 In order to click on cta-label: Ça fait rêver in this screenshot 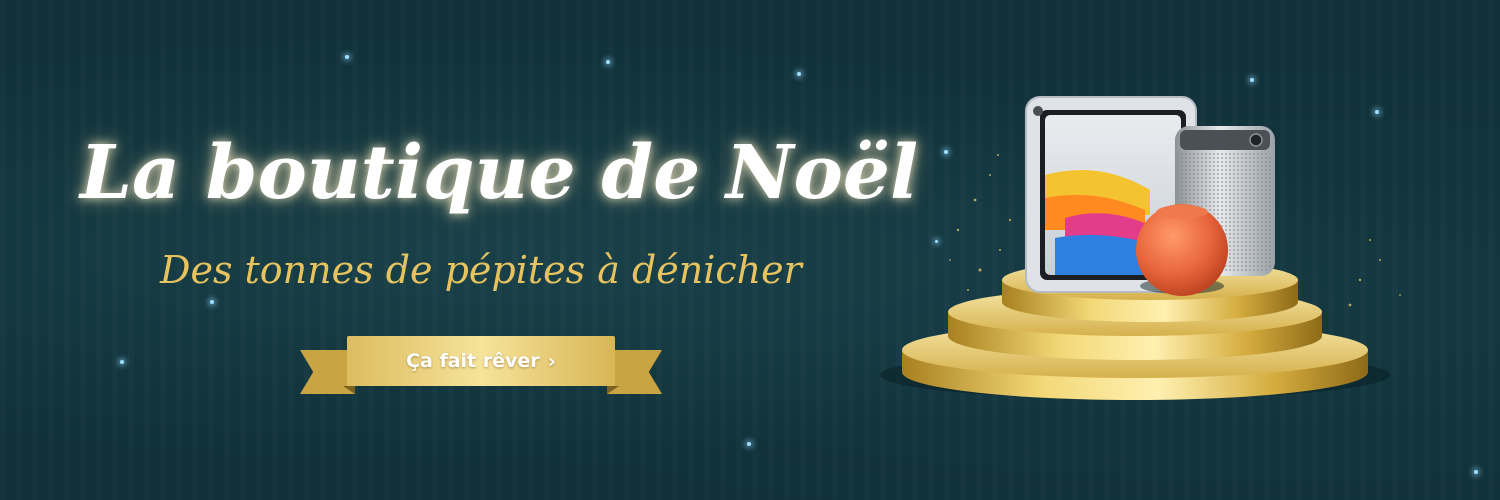, I will do `click(473, 361)`.